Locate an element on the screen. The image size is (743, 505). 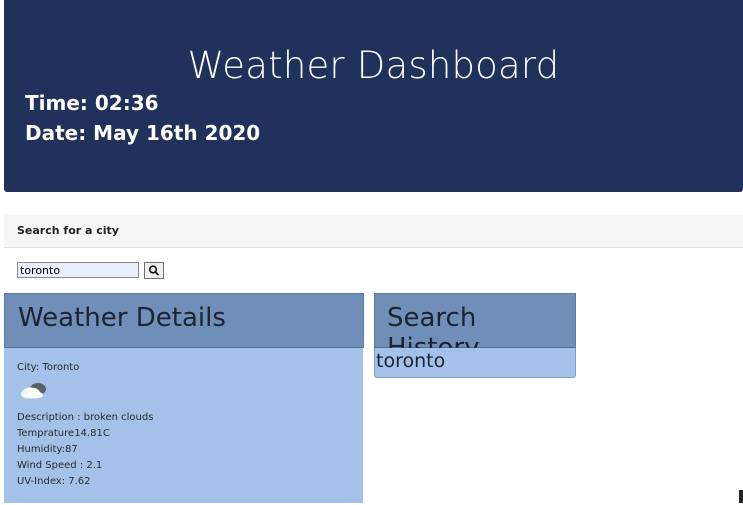
search-heading: Search for a city is located at coordinates (68, 230).